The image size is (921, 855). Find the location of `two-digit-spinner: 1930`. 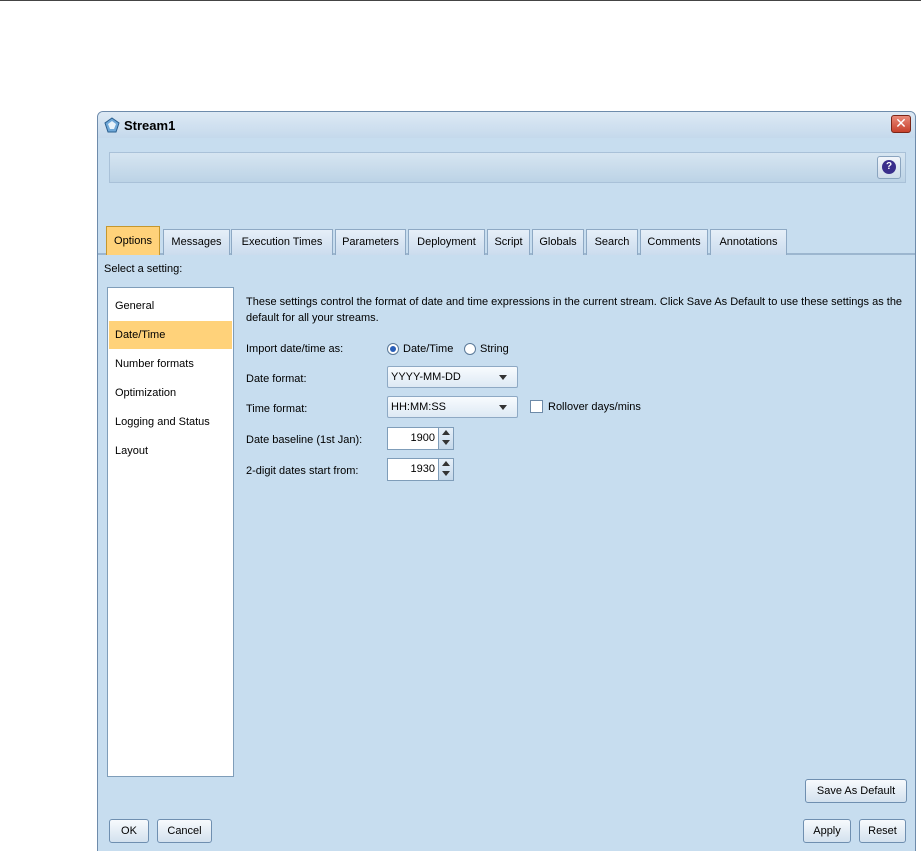

two-digit-spinner: 1930 is located at coordinates (420, 469).